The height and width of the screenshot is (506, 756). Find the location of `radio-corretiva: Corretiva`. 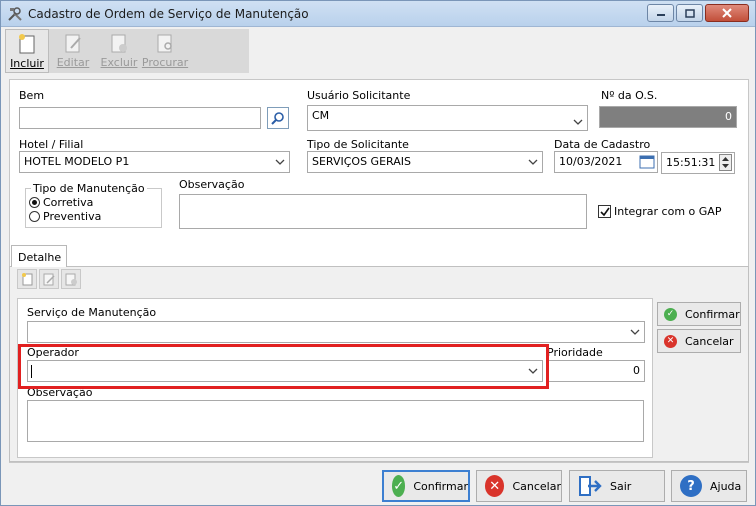

radio-corretiva: Corretiva is located at coordinates (61, 202).